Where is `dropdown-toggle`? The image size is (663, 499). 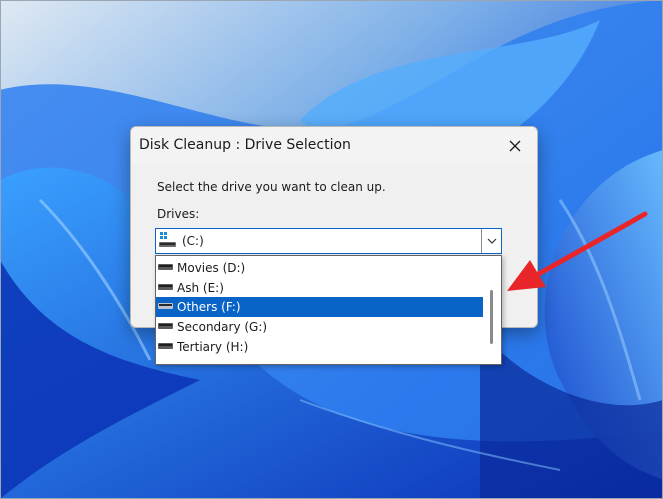
dropdown-toggle is located at coordinates (491, 241).